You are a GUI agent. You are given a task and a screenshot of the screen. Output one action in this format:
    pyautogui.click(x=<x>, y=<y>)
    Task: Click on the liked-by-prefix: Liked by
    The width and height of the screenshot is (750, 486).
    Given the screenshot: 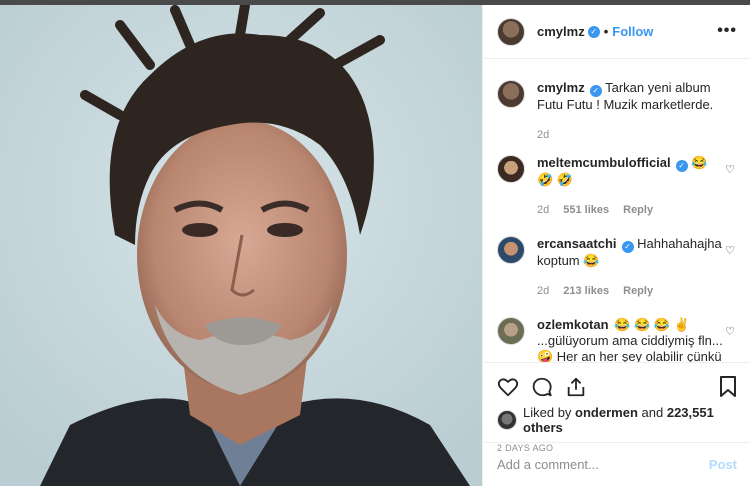 What is the action you would take?
    pyautogui.click(x=547, y=412)
    